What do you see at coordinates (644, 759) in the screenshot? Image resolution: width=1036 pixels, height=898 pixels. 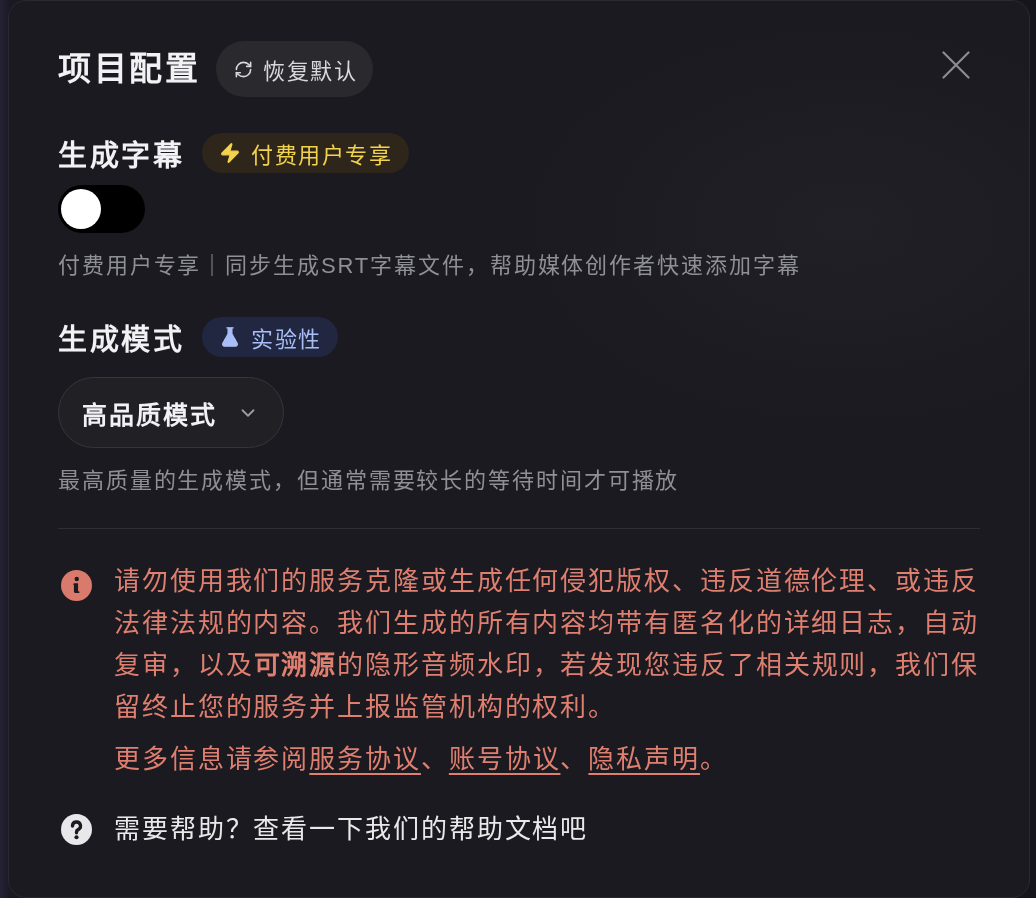 I see `policy-link: 隐私声明` at bounding box center [644, 759].